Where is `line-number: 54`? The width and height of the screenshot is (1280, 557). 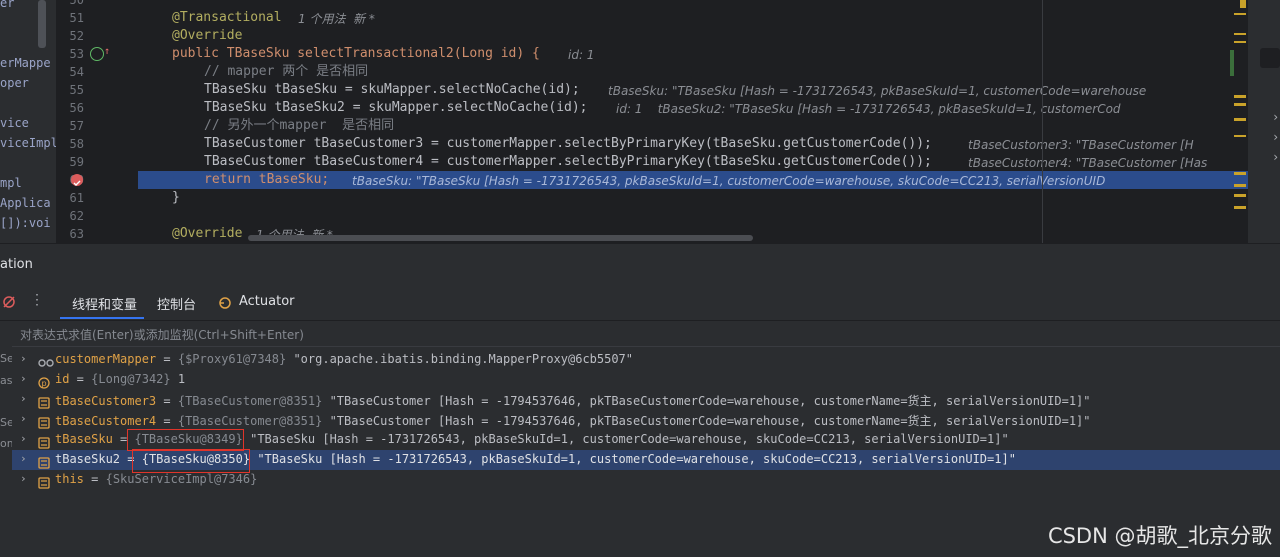
line-number: 54 is located at coordinates (70, 72).